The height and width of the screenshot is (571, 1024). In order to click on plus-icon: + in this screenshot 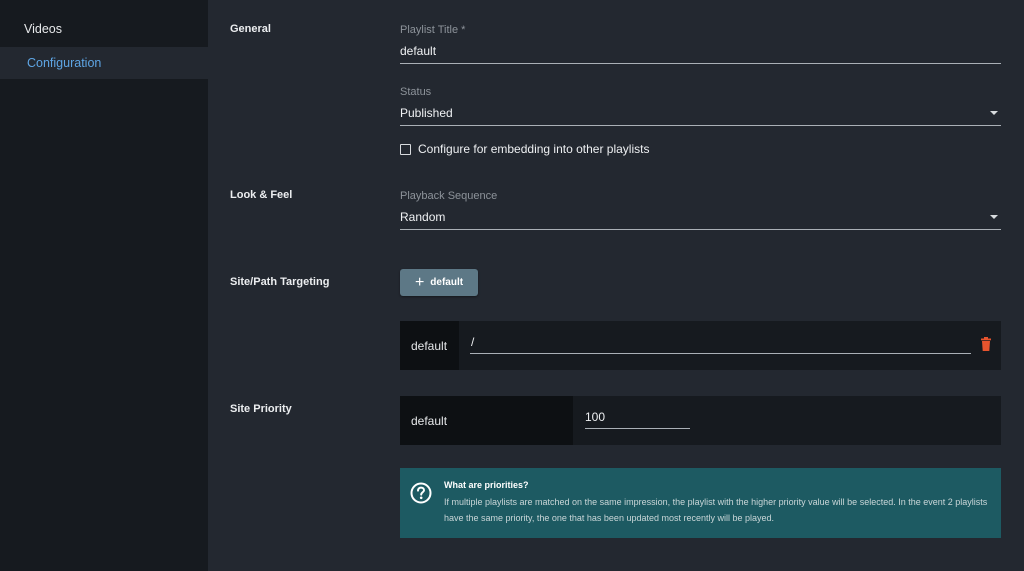, I will do `click(419, 282)`.